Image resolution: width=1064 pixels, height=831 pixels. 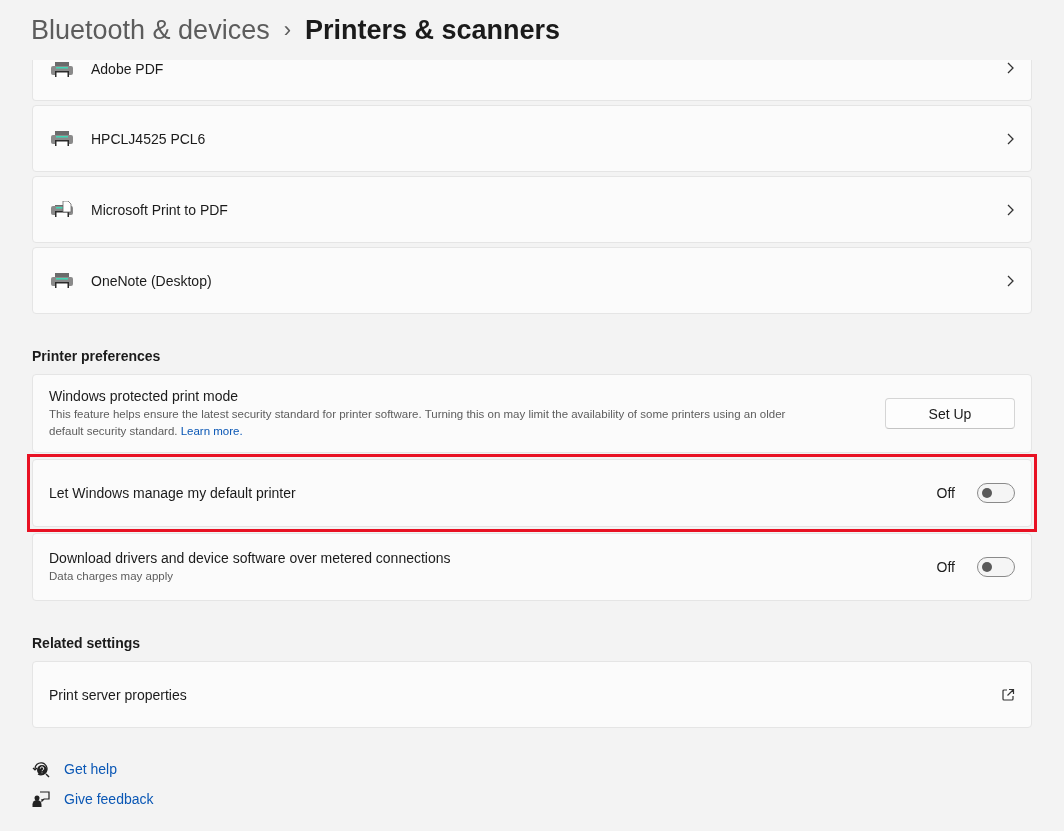 What do you see at coordinates (41, 799) in the screenshot?
I see `feedback-icon` at bounding box center [41, 799].